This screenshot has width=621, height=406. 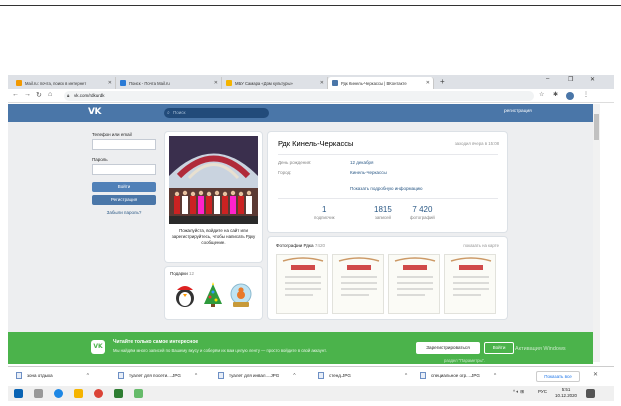 What do you see at coordinates (324, 212) in the screenshot?
I see `followers-counter: 1 подписчик` at bounding box center [324, 212].